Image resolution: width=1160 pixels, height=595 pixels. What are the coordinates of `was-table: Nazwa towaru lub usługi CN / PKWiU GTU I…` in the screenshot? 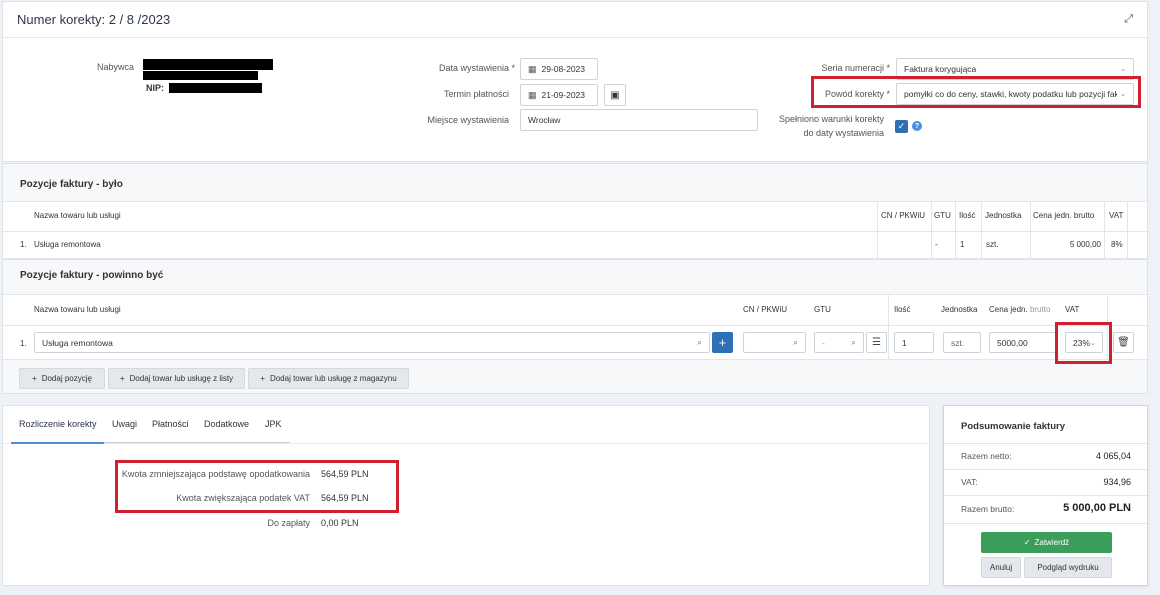 It's located at (575, 230).